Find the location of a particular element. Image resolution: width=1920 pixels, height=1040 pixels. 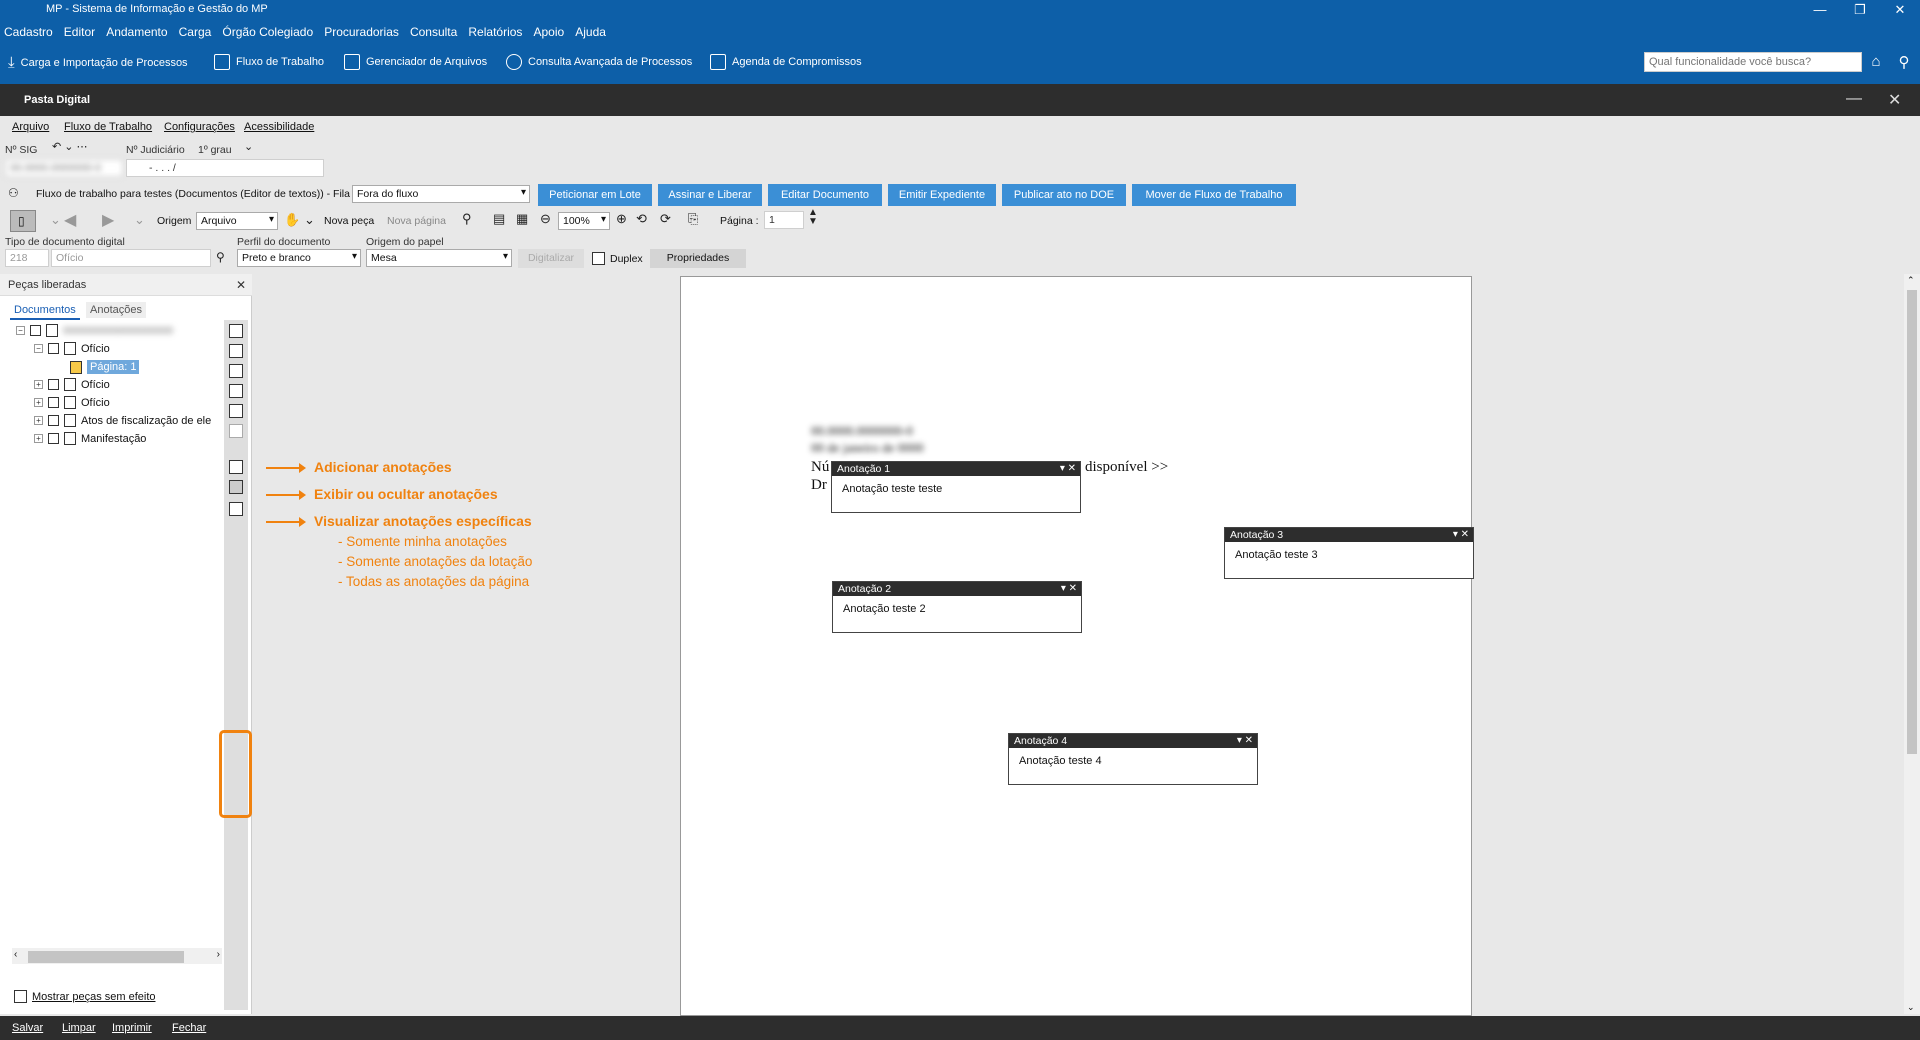

annotation-header: Anotação 3 ▾ ✕ is located at coordinates (1349, 535).